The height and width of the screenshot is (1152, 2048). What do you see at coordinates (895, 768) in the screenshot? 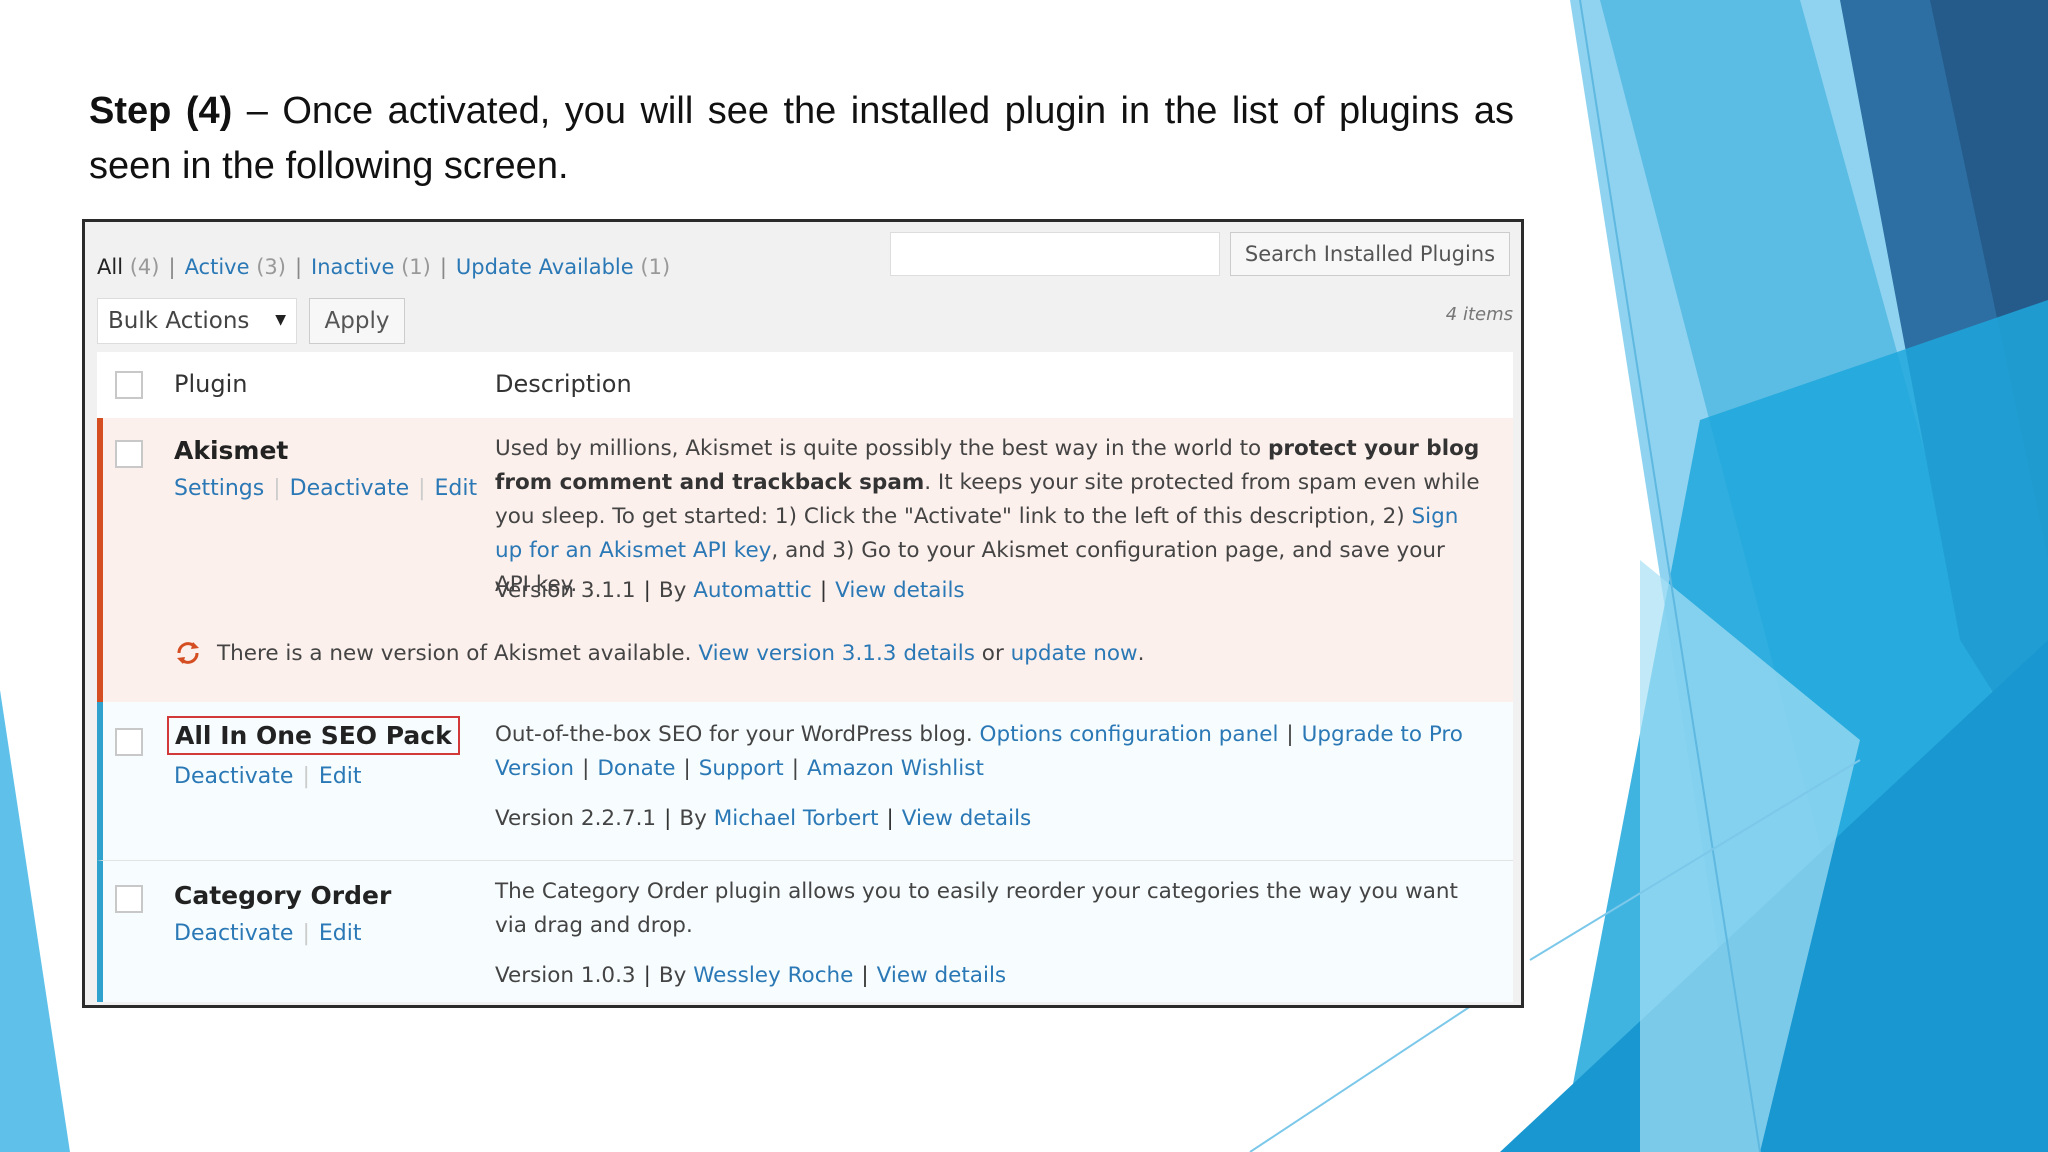
I see `amazon-wishlist-link: Amazon Wishlist` at bounding box center [895, 768].